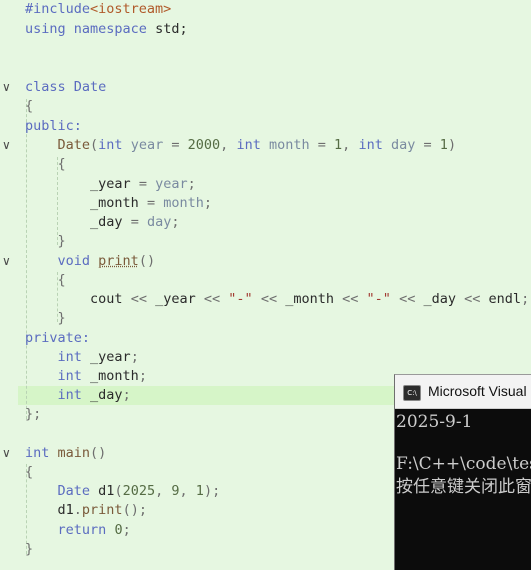 The width and height of the screenshot is (531, 570). What do you see at coordinates (463, 464) in the screenshot?
I see `console-output-line: F:\C++\code\test` at bounding box center [463, 464].